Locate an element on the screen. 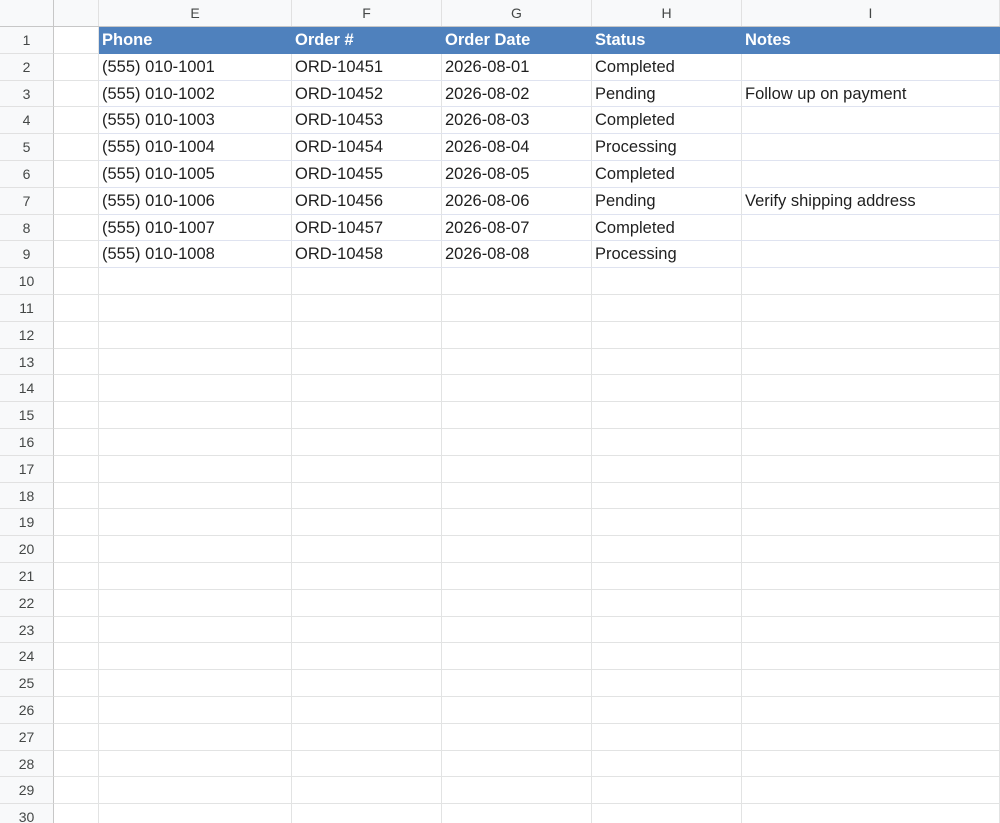 The height and width of the screenshot is (823, 1000). row-header: 5 is located at coordinates (27, 147).